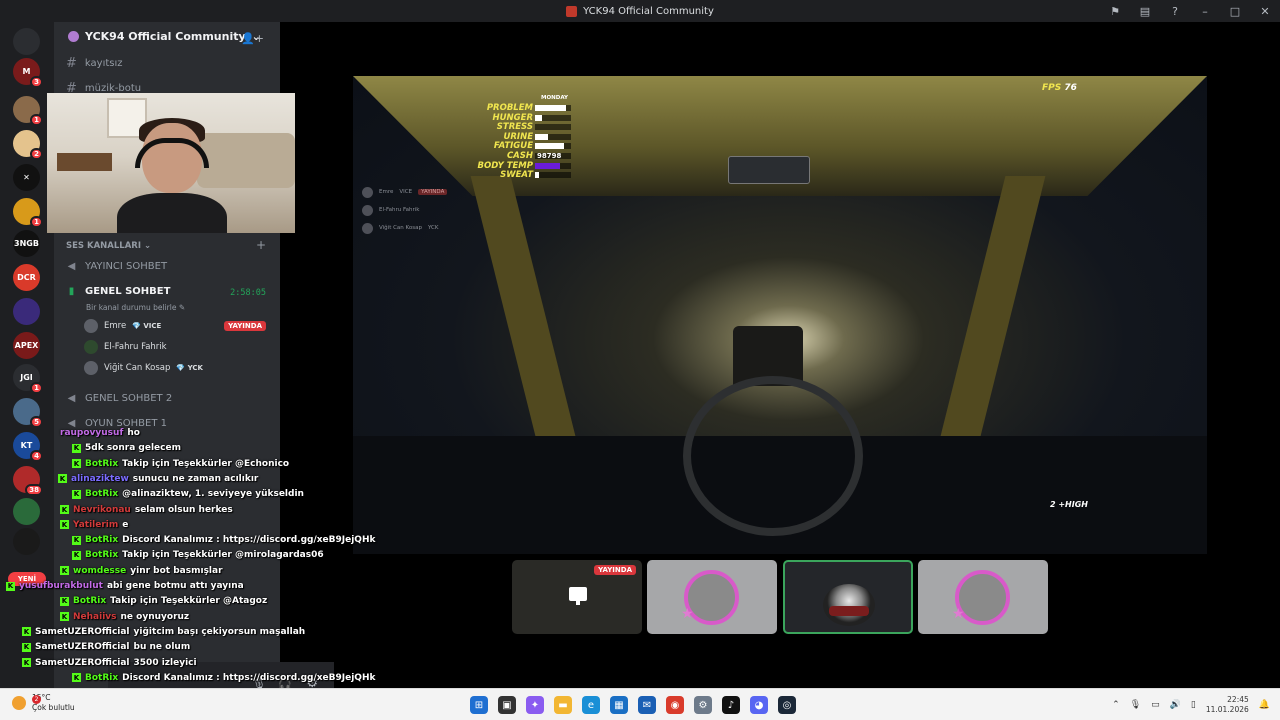 The width and height of the screenshot is (1280, 720). What do you see at coordinates (90, 601) in the screenshot?
I see `chat-username: BotRix` at bounding box center [90, 601].